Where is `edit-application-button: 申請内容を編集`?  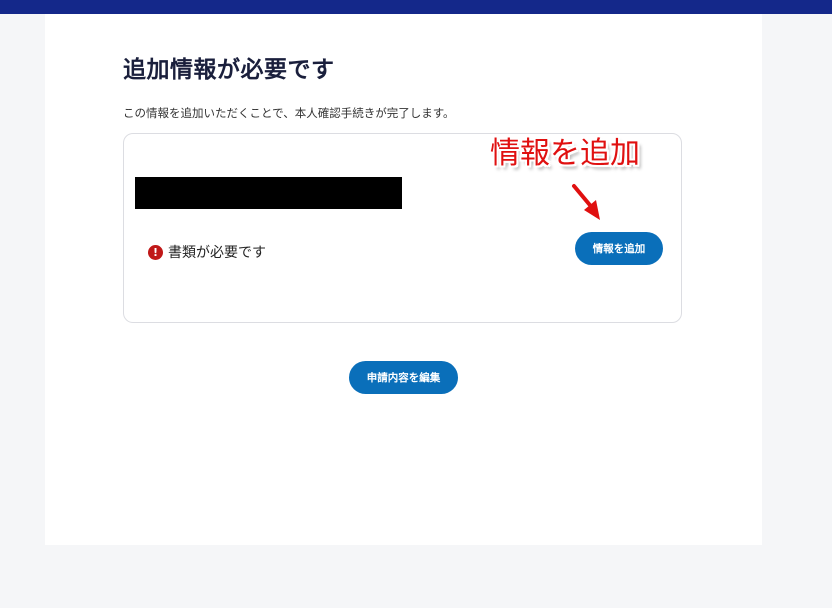 edit-application-button: 申請内容を編集 is located at coordinates (403, 377).